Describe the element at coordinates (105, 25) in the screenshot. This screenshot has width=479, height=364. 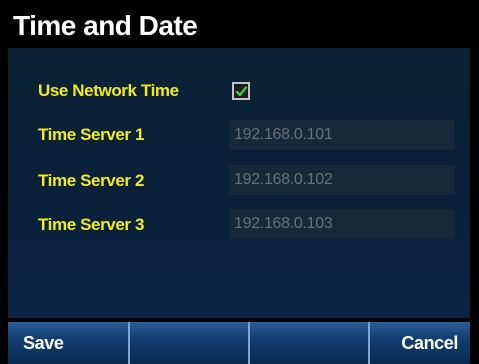
I see `page-title: Time and Date` at that location.